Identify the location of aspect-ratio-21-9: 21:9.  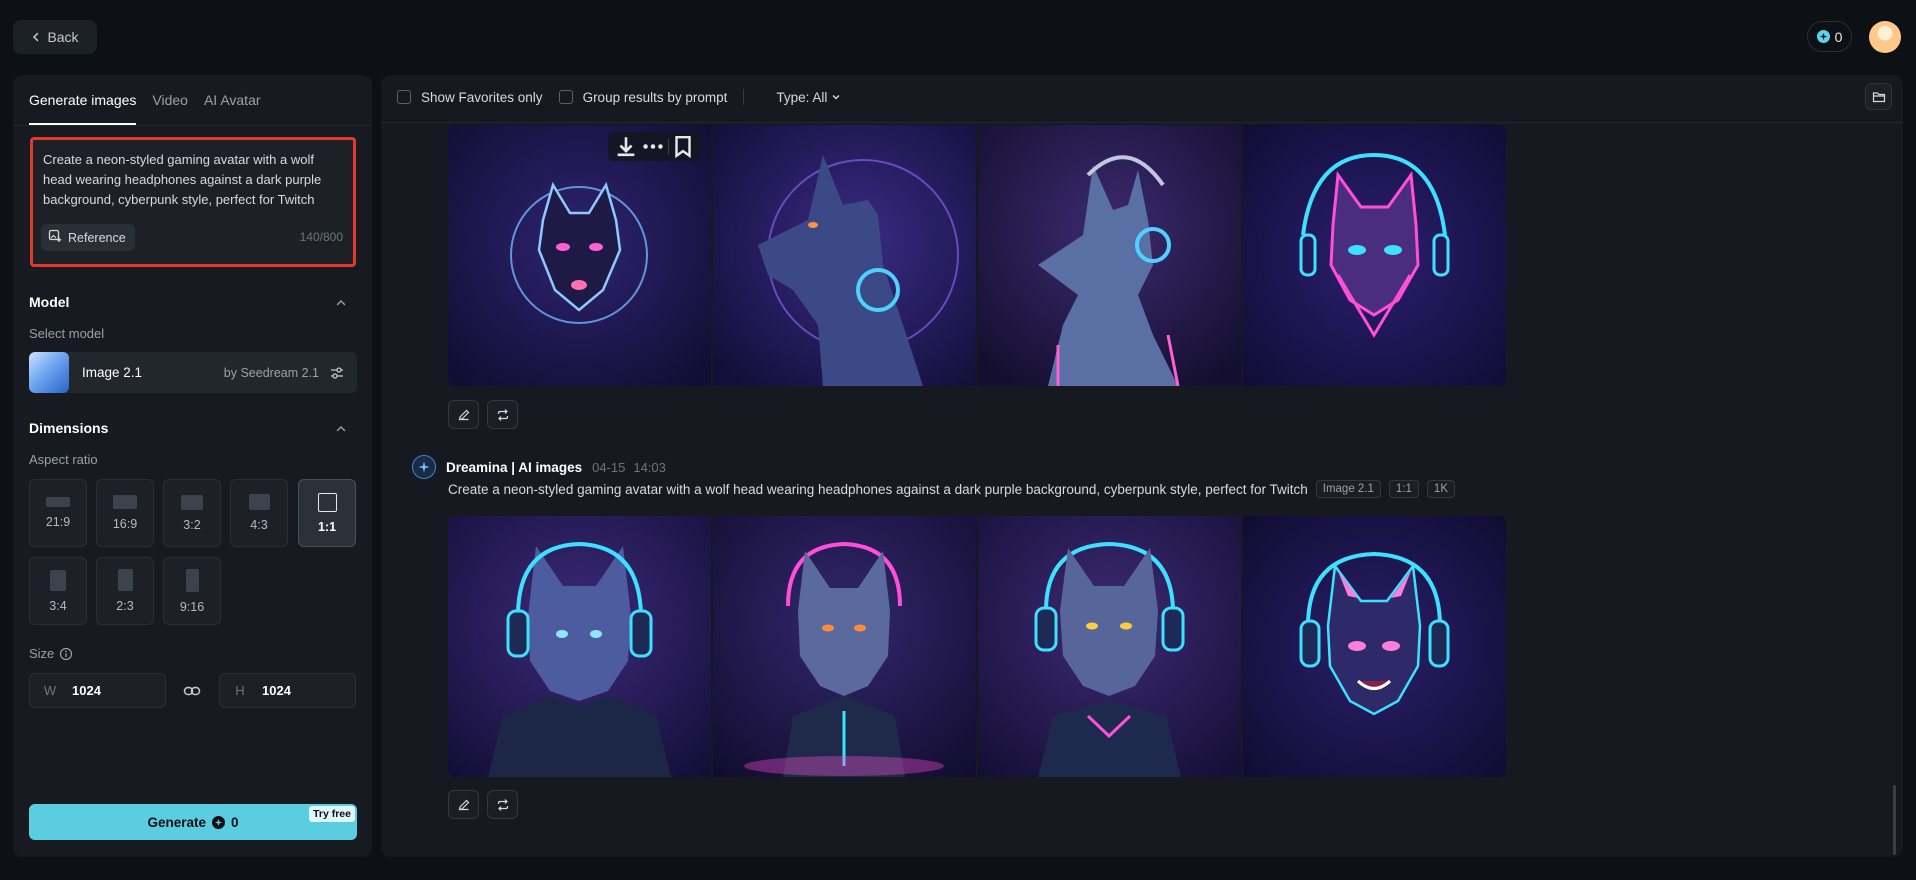
(58, 513).